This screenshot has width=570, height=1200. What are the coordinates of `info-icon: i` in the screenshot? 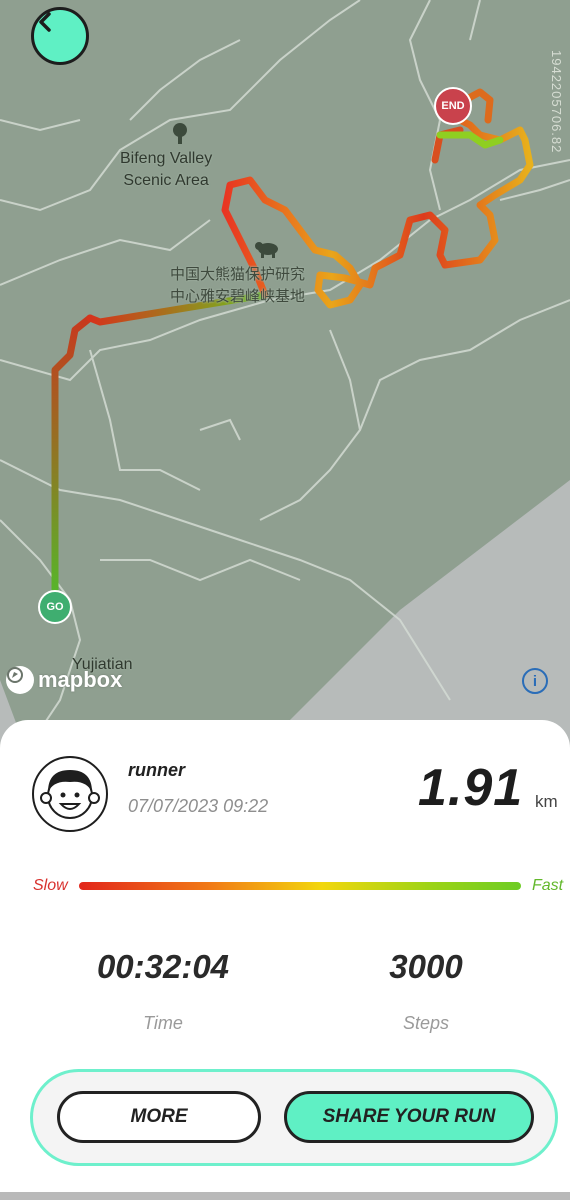 It's located at (535, 681).